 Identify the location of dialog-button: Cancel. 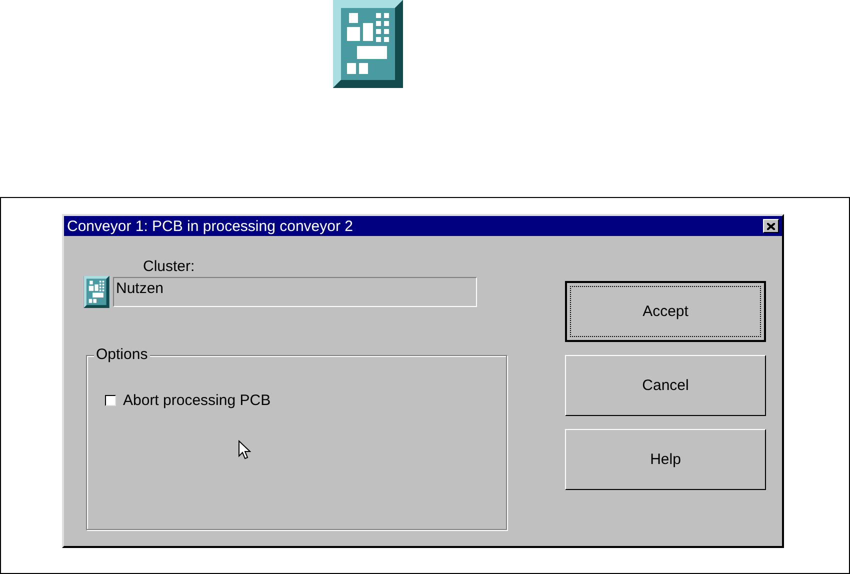
(665, 385).